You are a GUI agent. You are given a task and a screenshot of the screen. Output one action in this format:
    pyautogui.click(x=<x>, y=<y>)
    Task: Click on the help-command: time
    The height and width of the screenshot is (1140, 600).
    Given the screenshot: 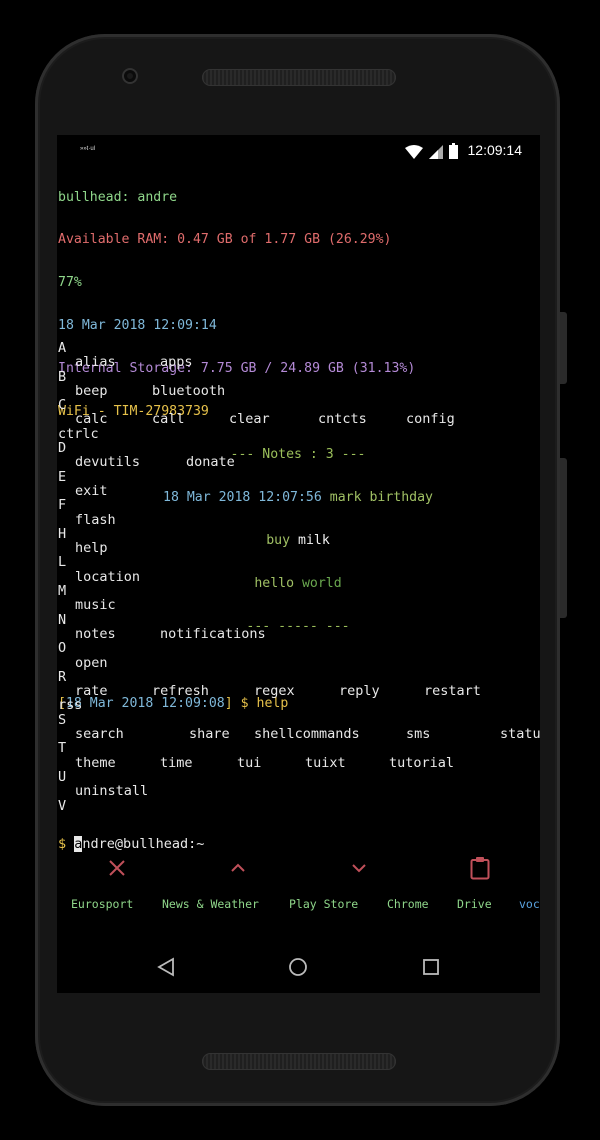 What is the action you would take?
    pyautogui.click(x=176, y=762)
    